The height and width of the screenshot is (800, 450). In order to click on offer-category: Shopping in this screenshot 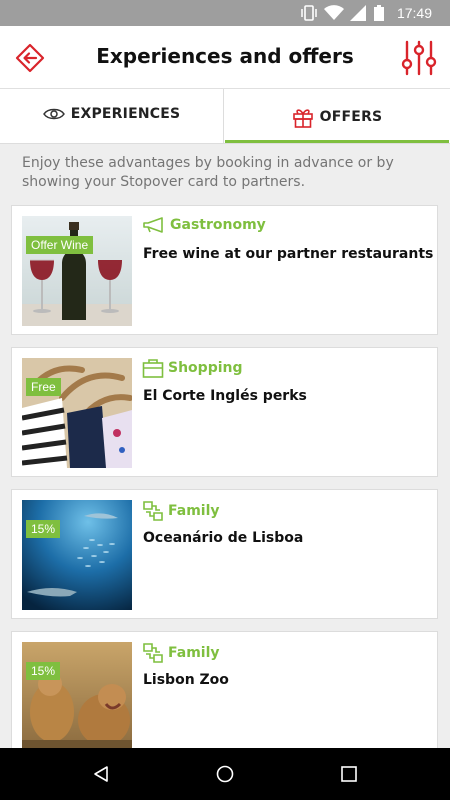, I will do `click(192, 369)`.